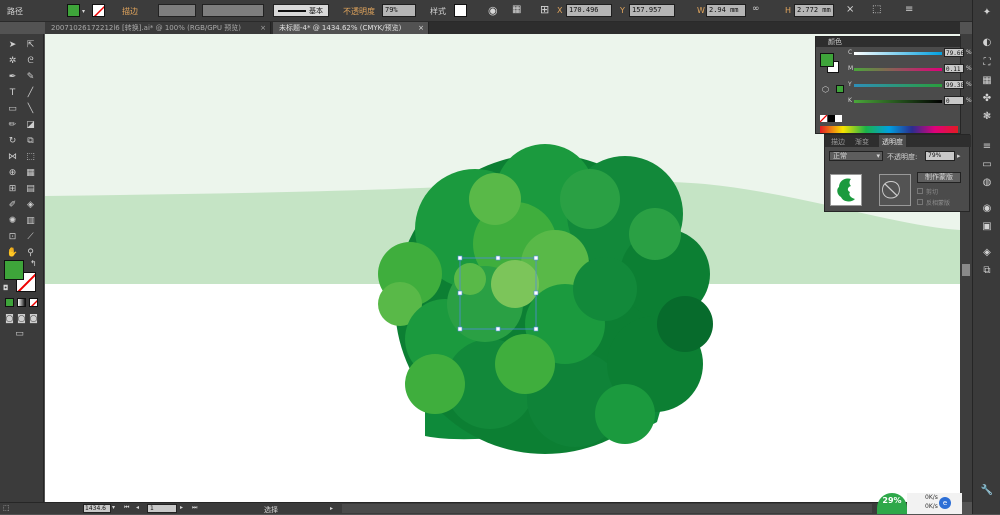 This screenshot has width=1000, height=515. I want to click on isolate-icon: ⬚, so click(876, 9).